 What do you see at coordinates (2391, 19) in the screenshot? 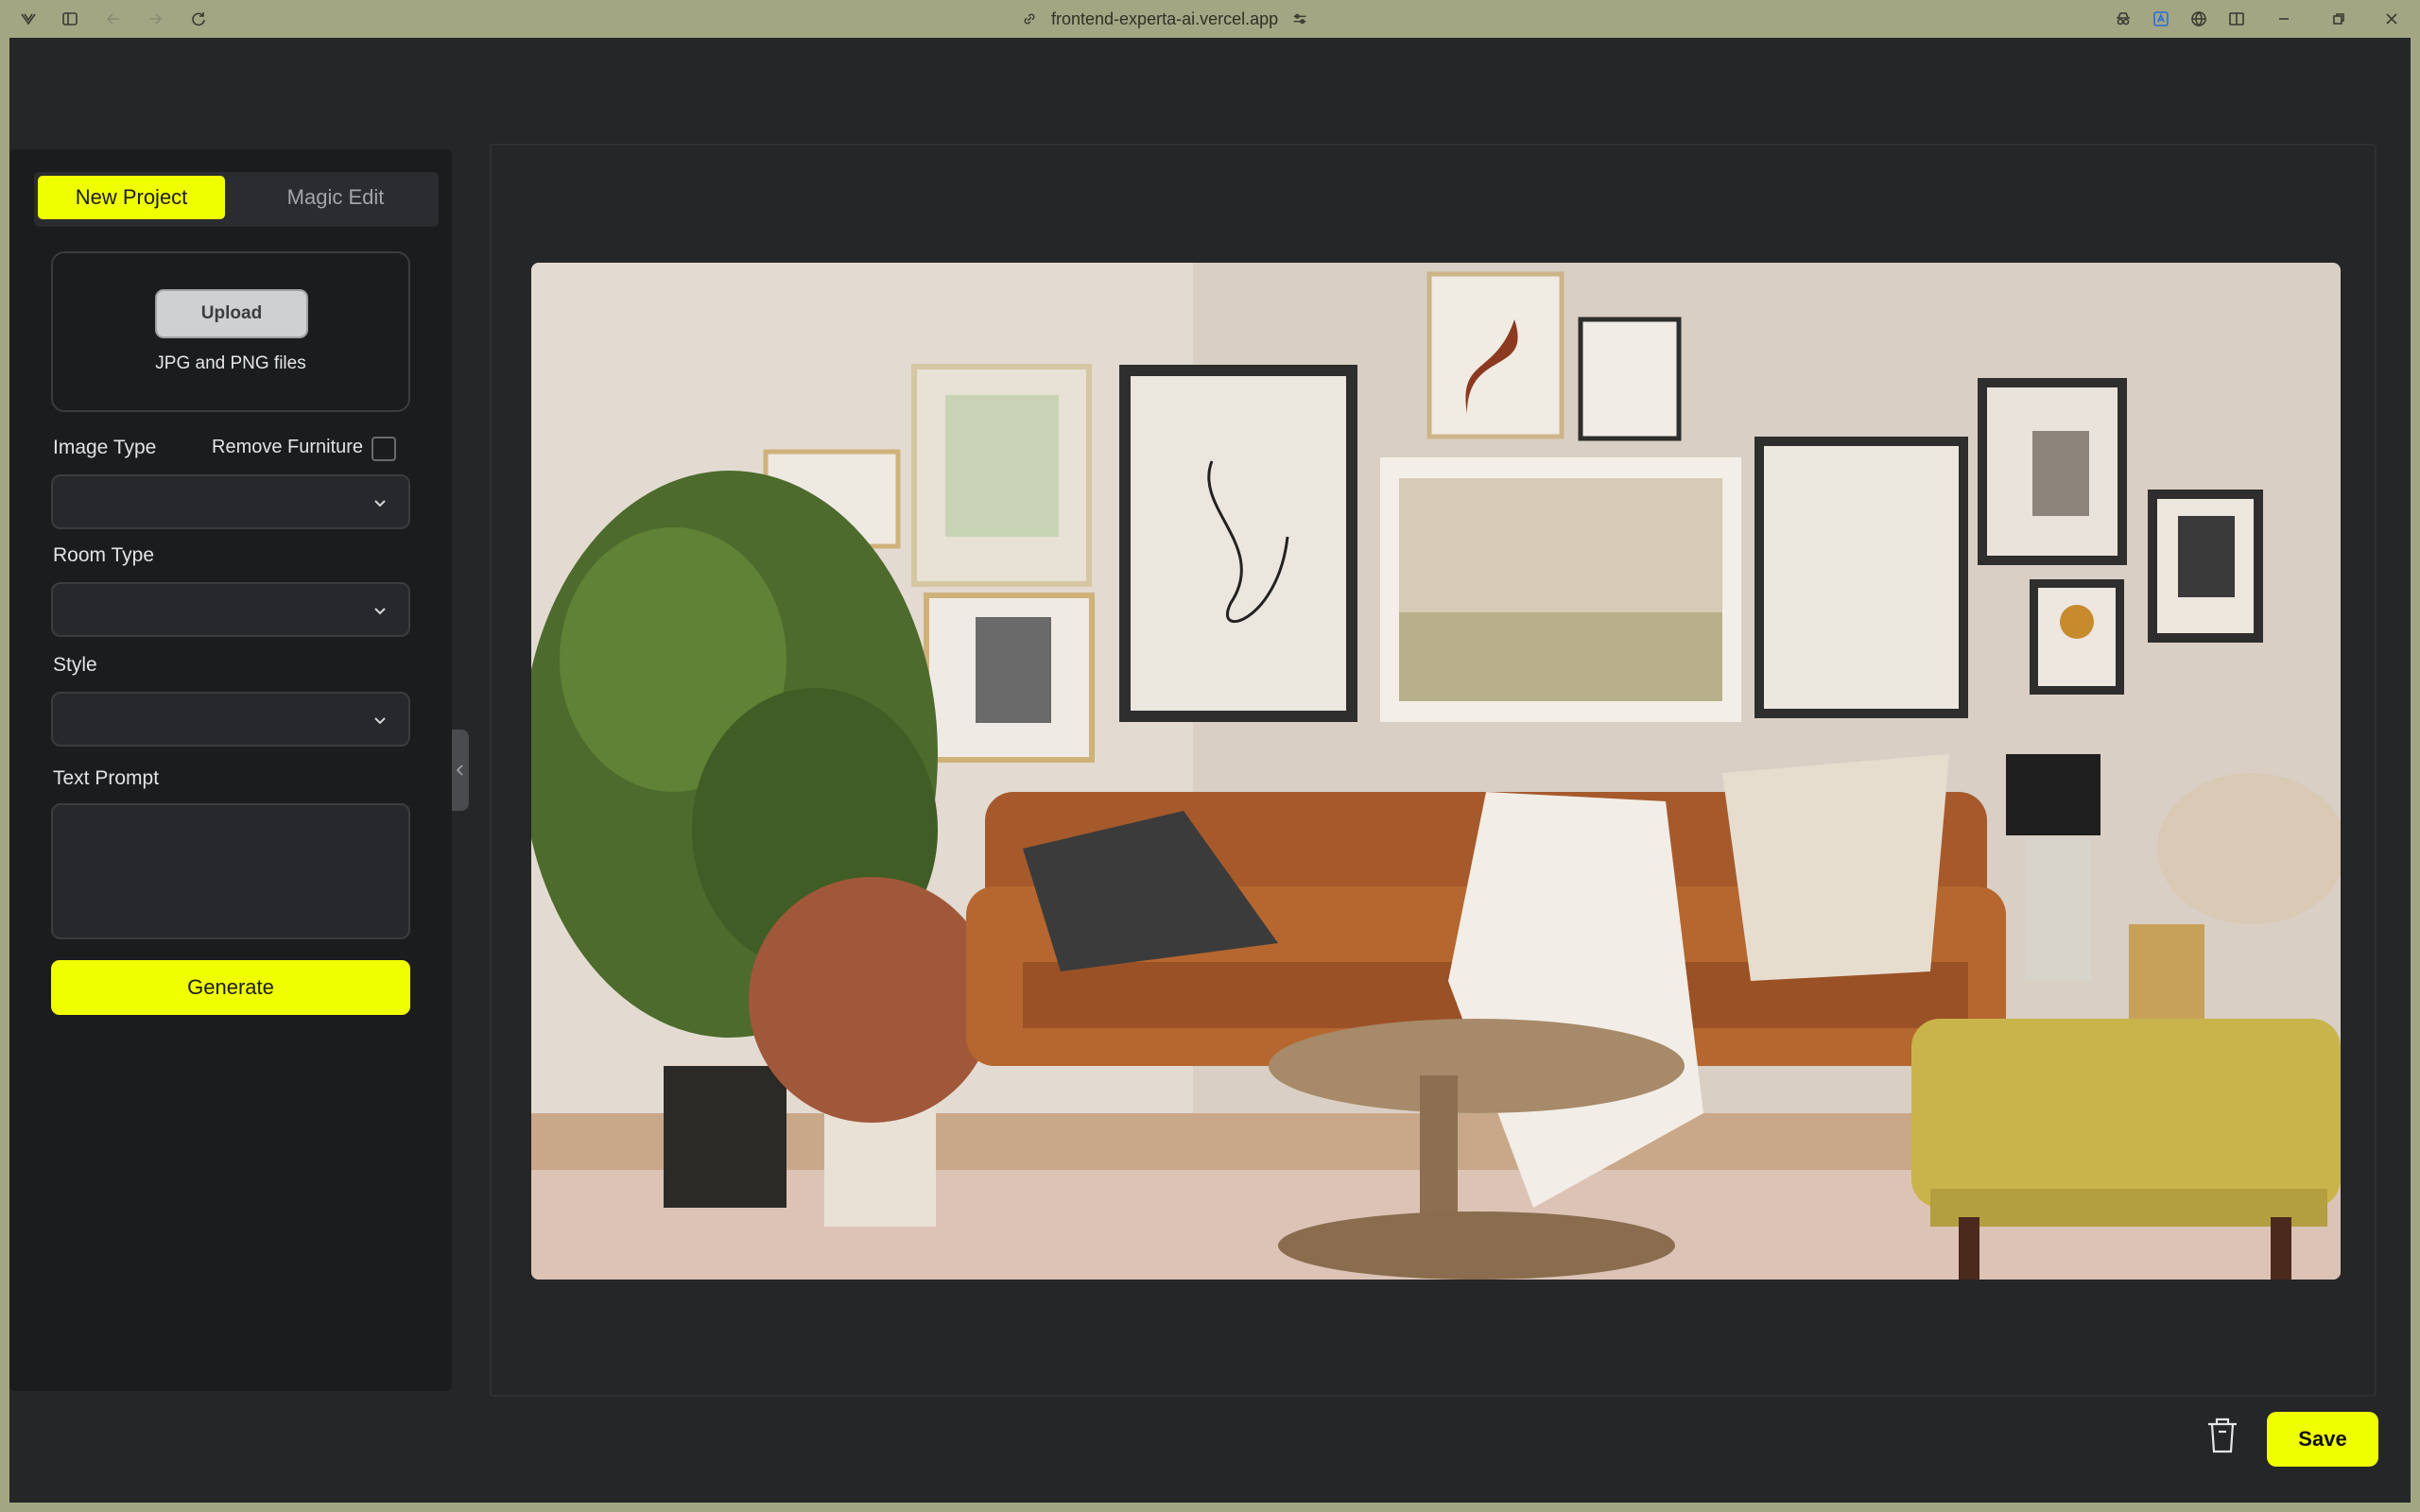
I see `close-icon` at bounding box center [2391, 19].